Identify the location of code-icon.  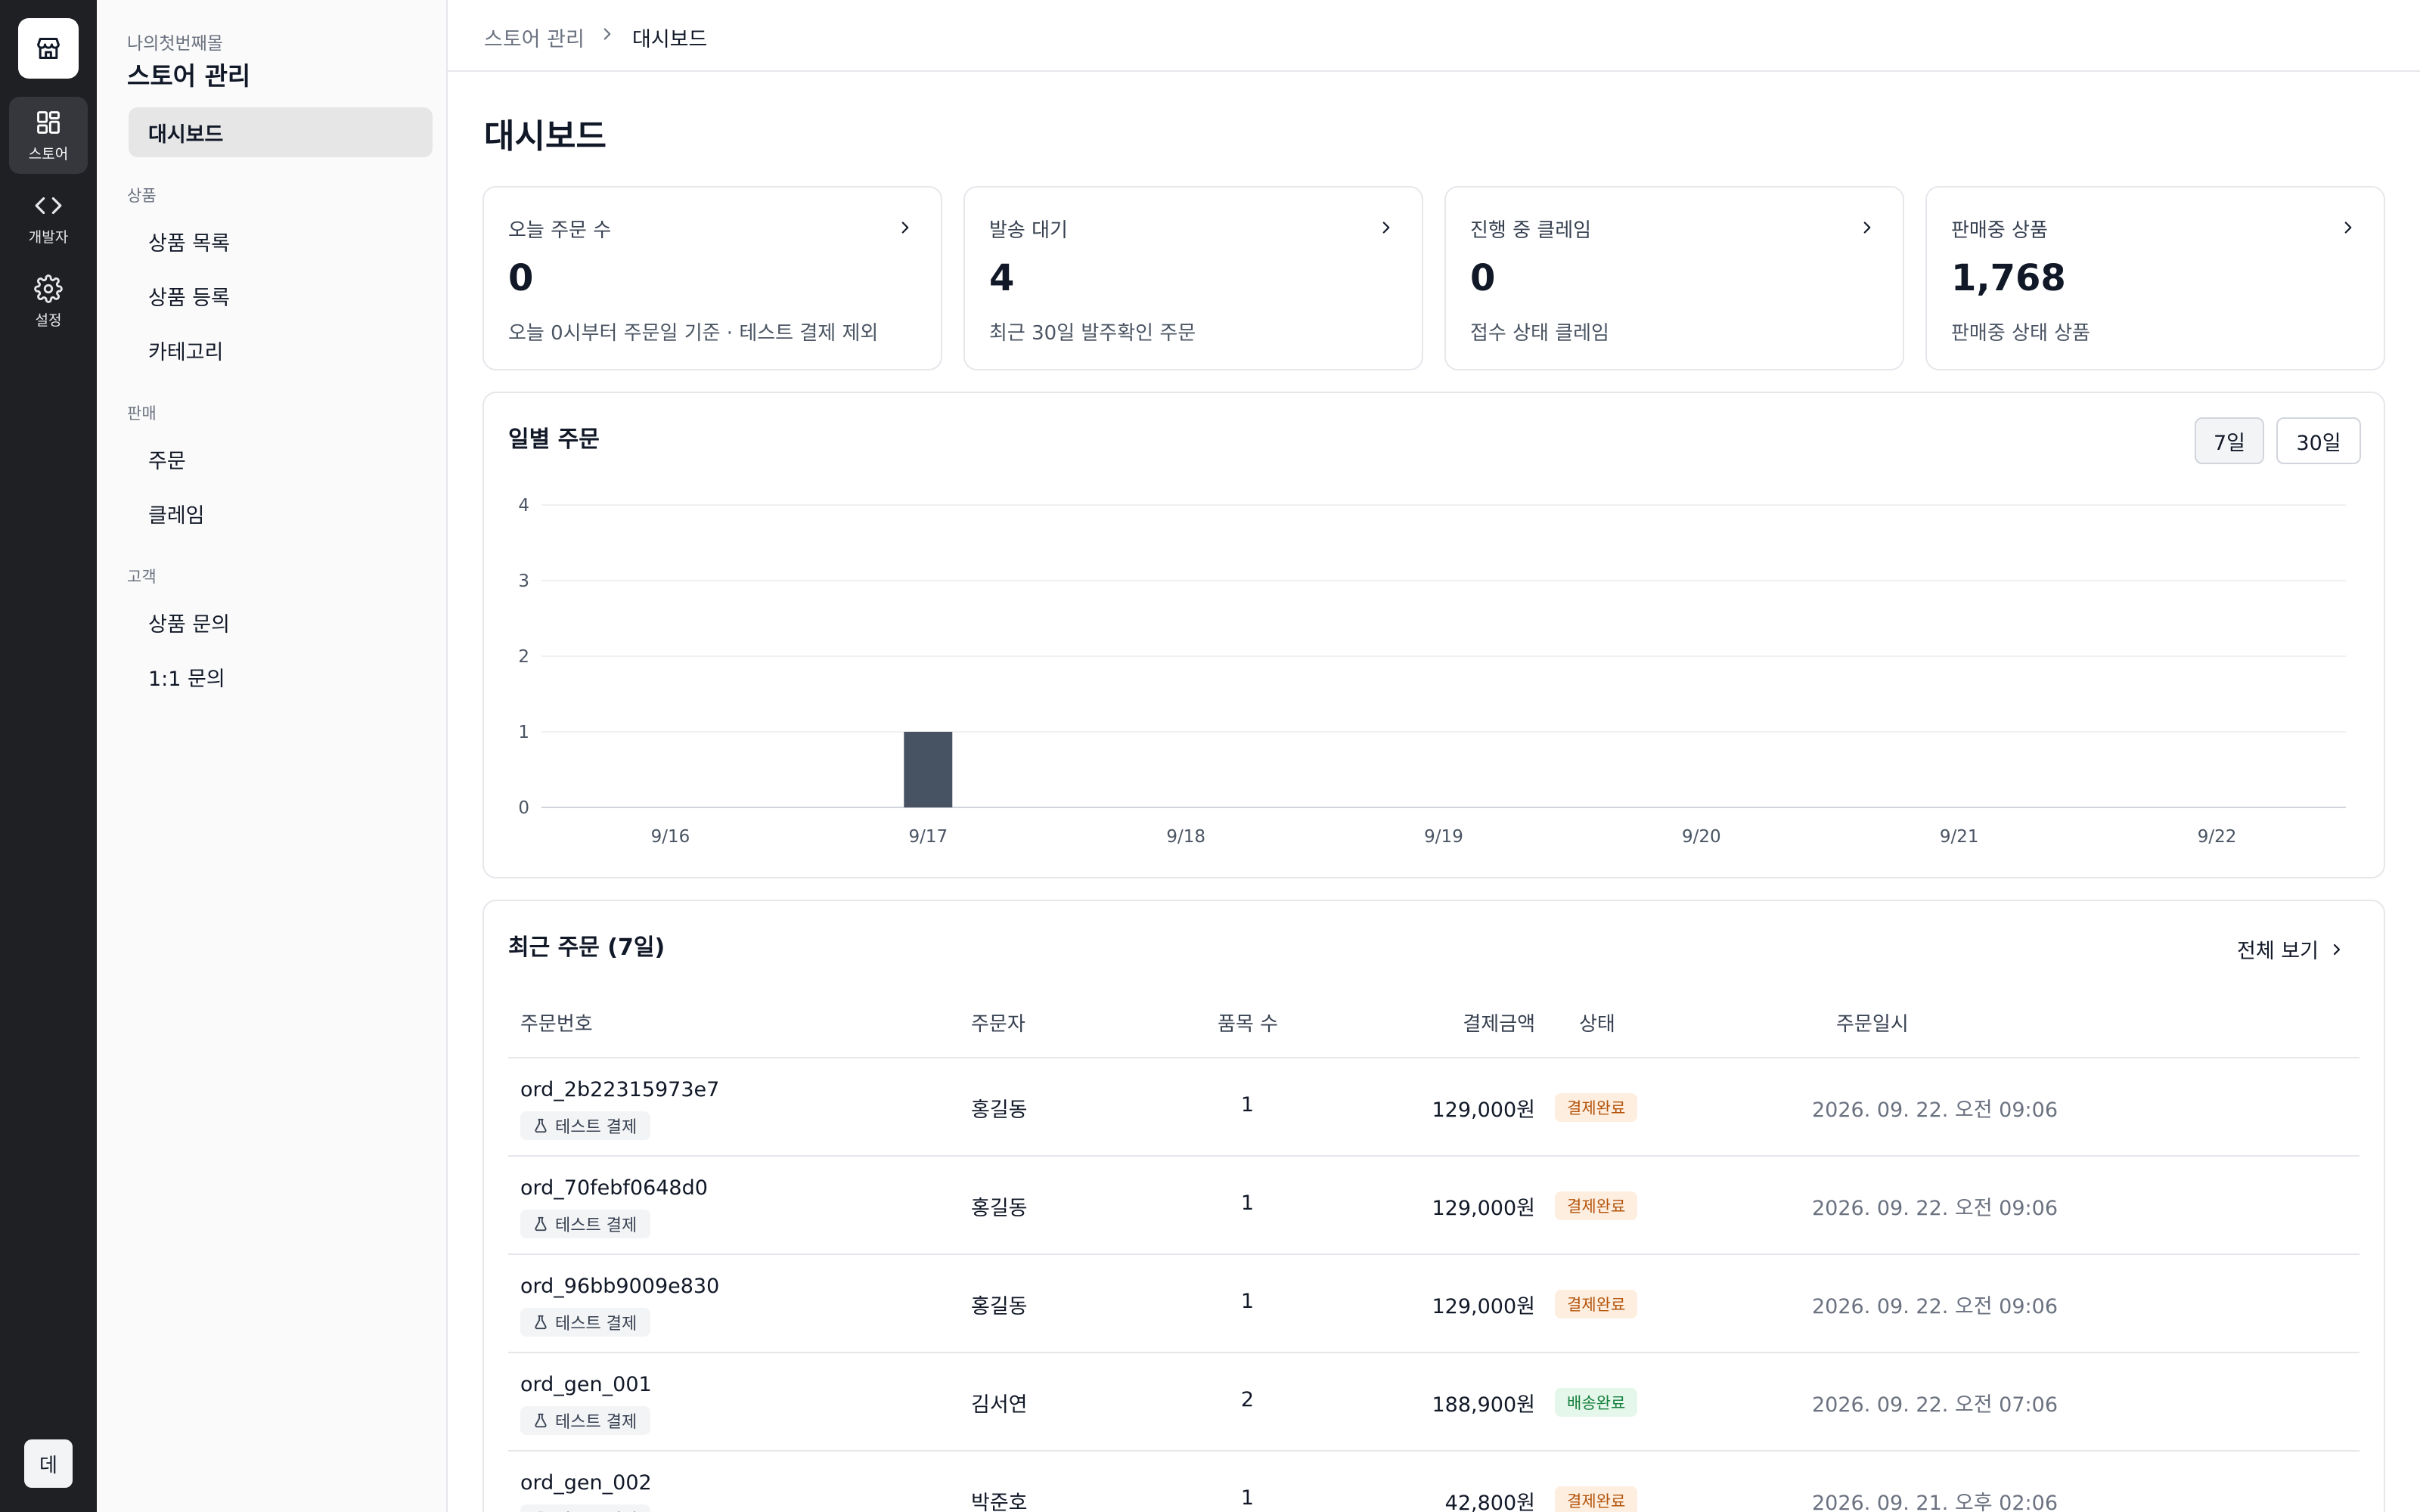
(48, 205).